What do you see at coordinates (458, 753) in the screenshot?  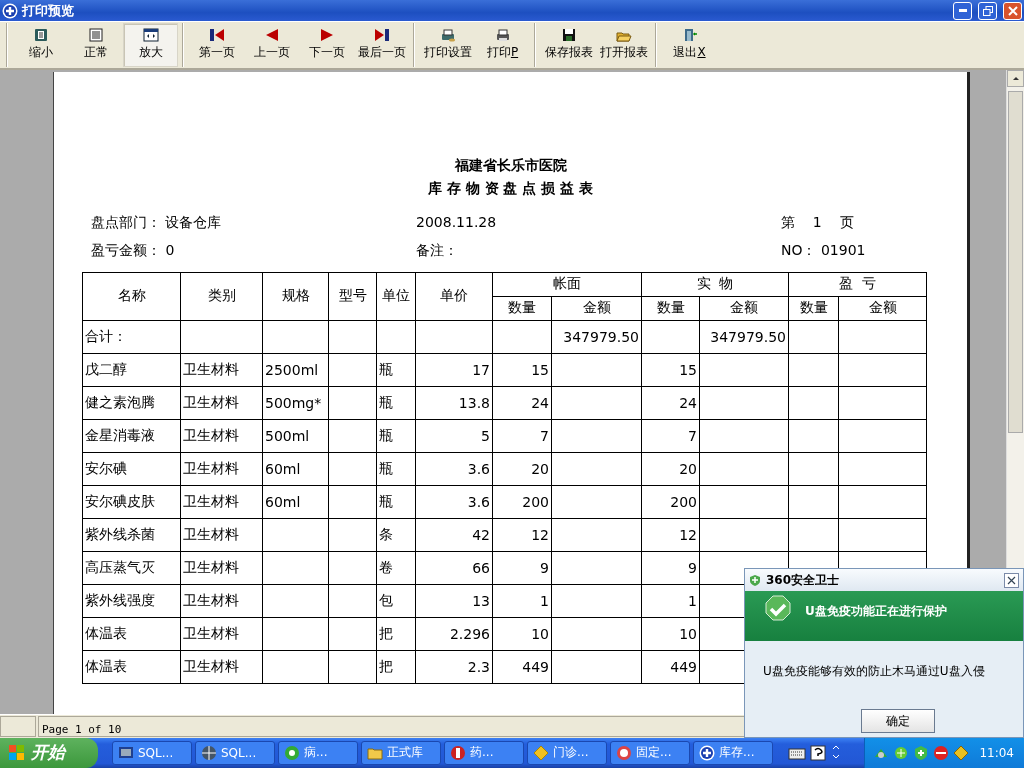 I see `stop-sign-icon` at bounding box center [458, 753].